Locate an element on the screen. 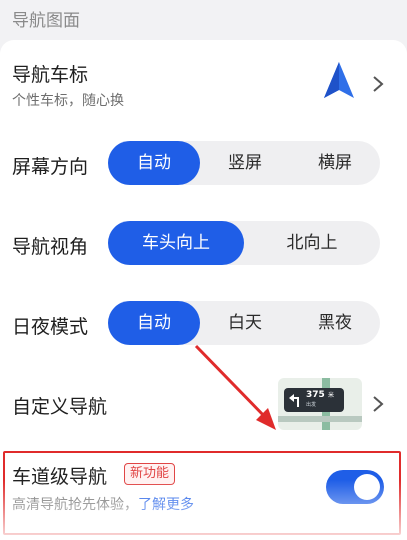 This screenshot has width=407, height=540. lane-nav-subtitle: 高清导航抢先体验，了解更多 is located at coordinates (103, 505).